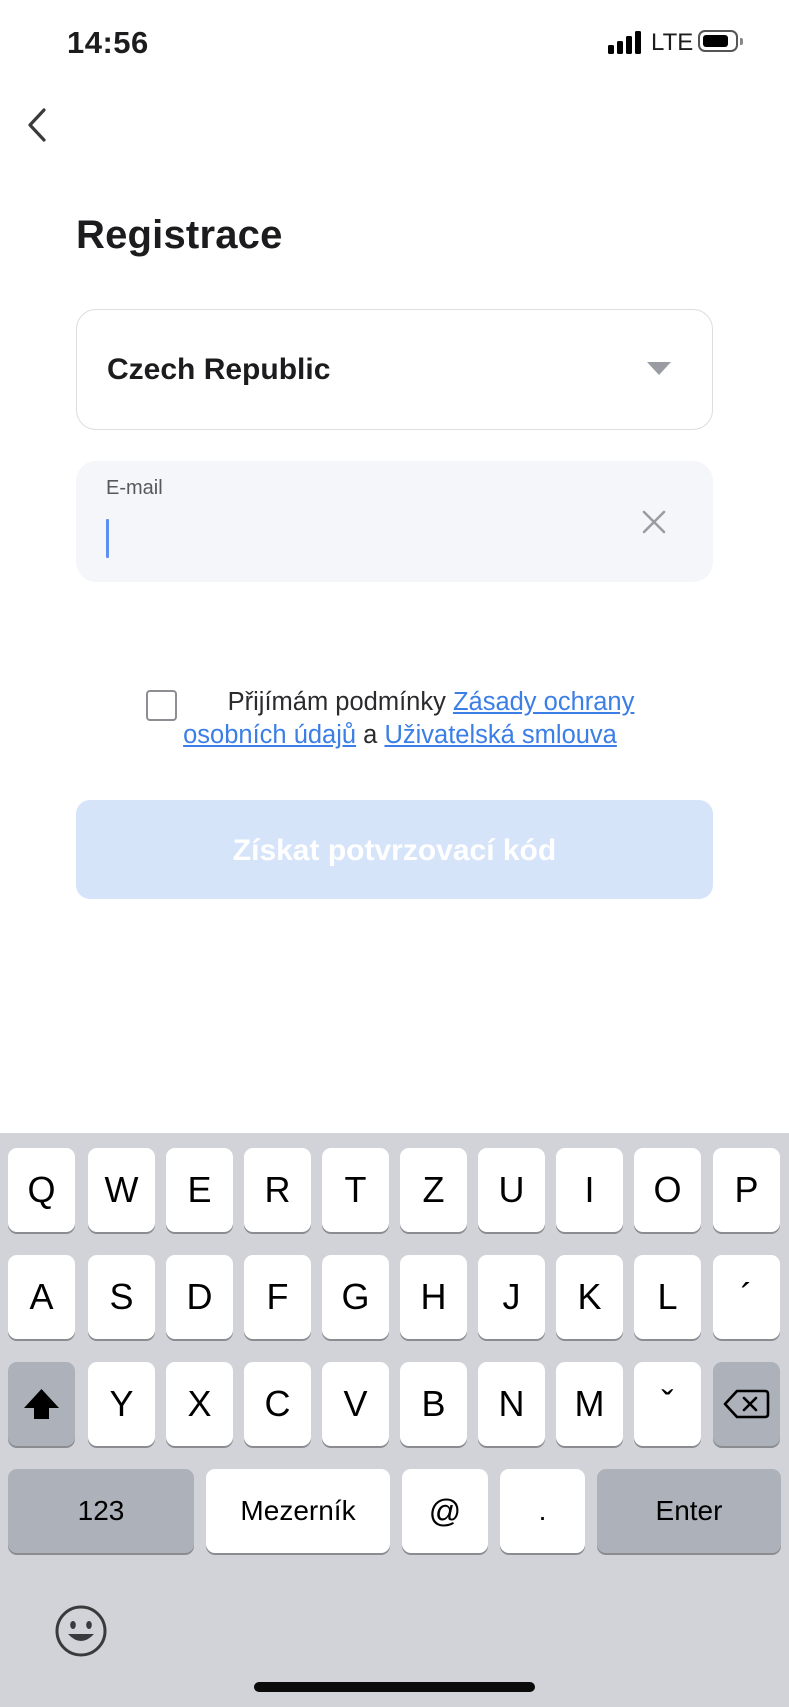  I want to click on chevron-left-icon, so click(37, 125).